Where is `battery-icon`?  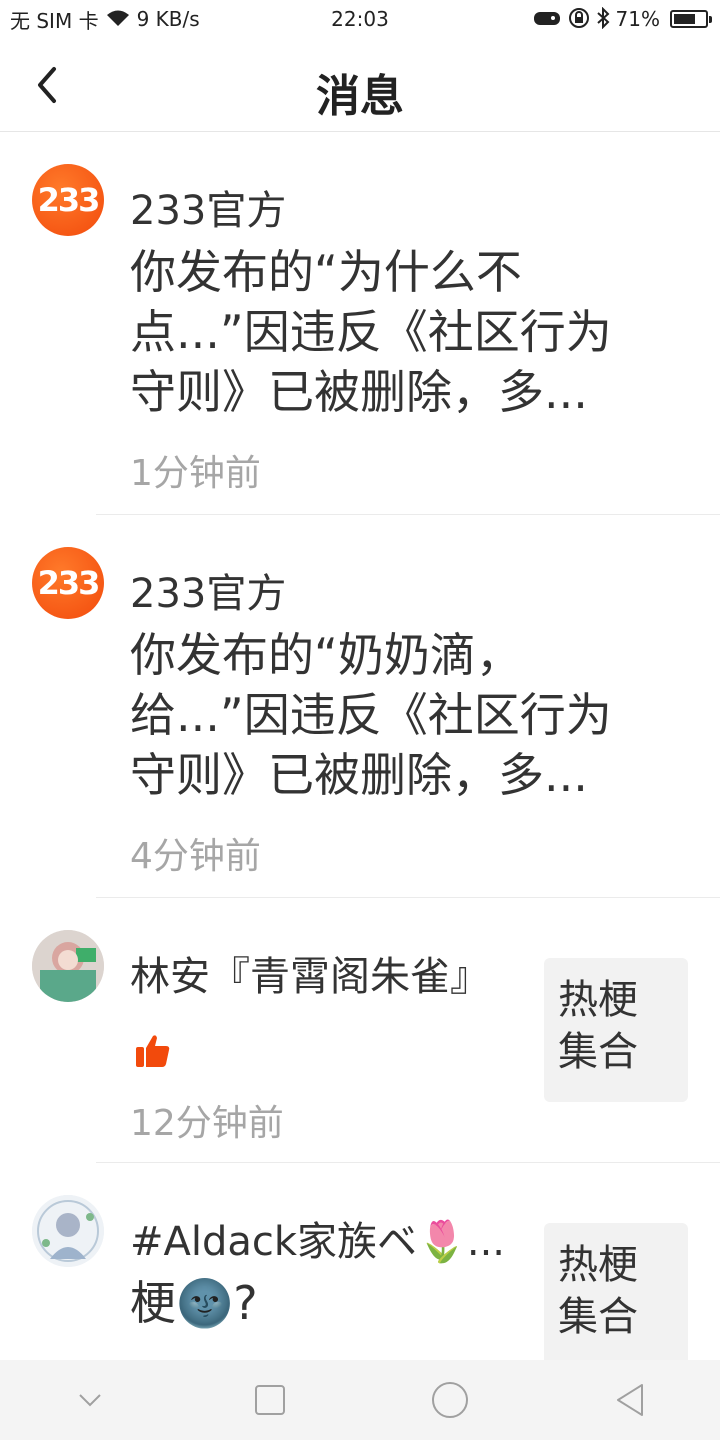
battery-icon is located at coordinates (691, 19).